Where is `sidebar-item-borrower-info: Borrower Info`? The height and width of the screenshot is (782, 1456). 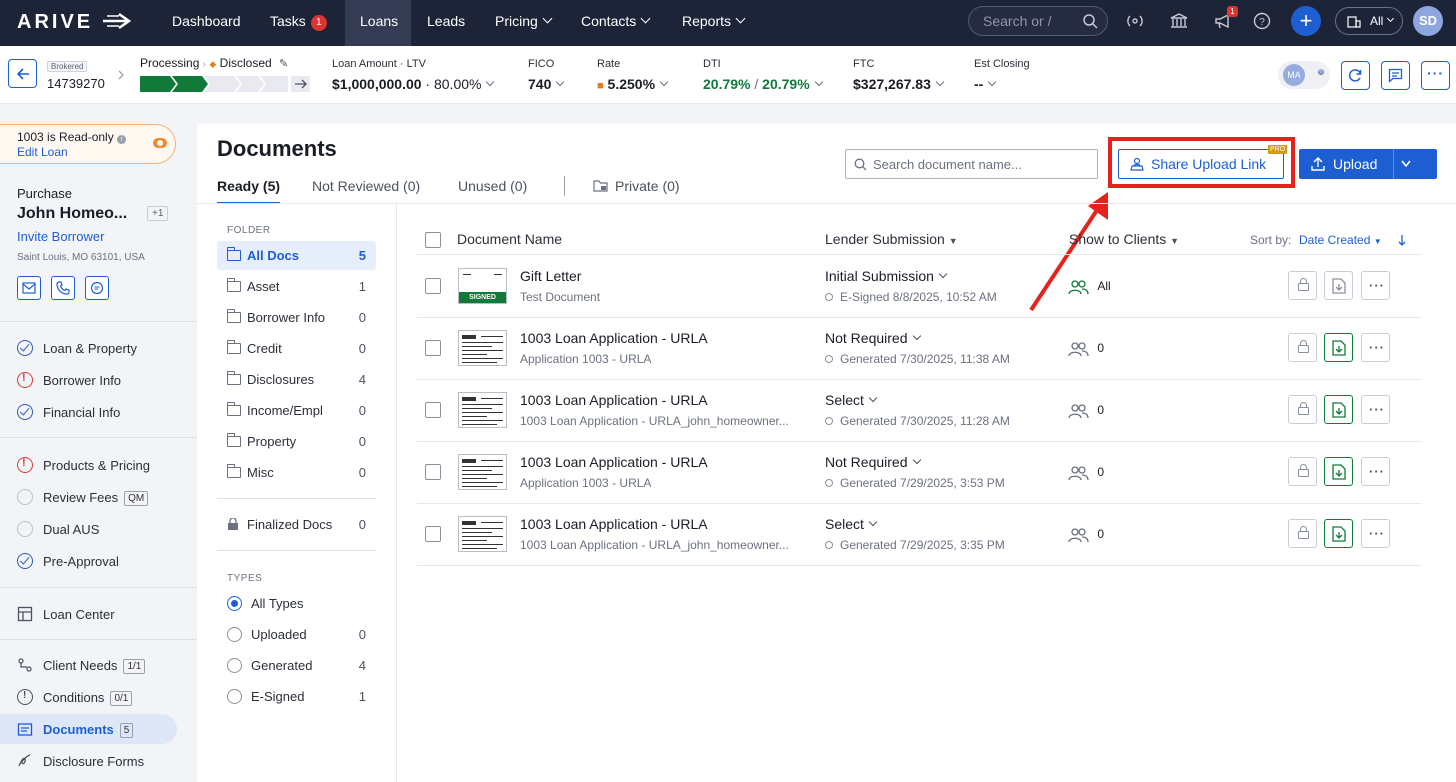
sidebar-item-borrower-info: Borrower Info is located at coordinates (88, 380).